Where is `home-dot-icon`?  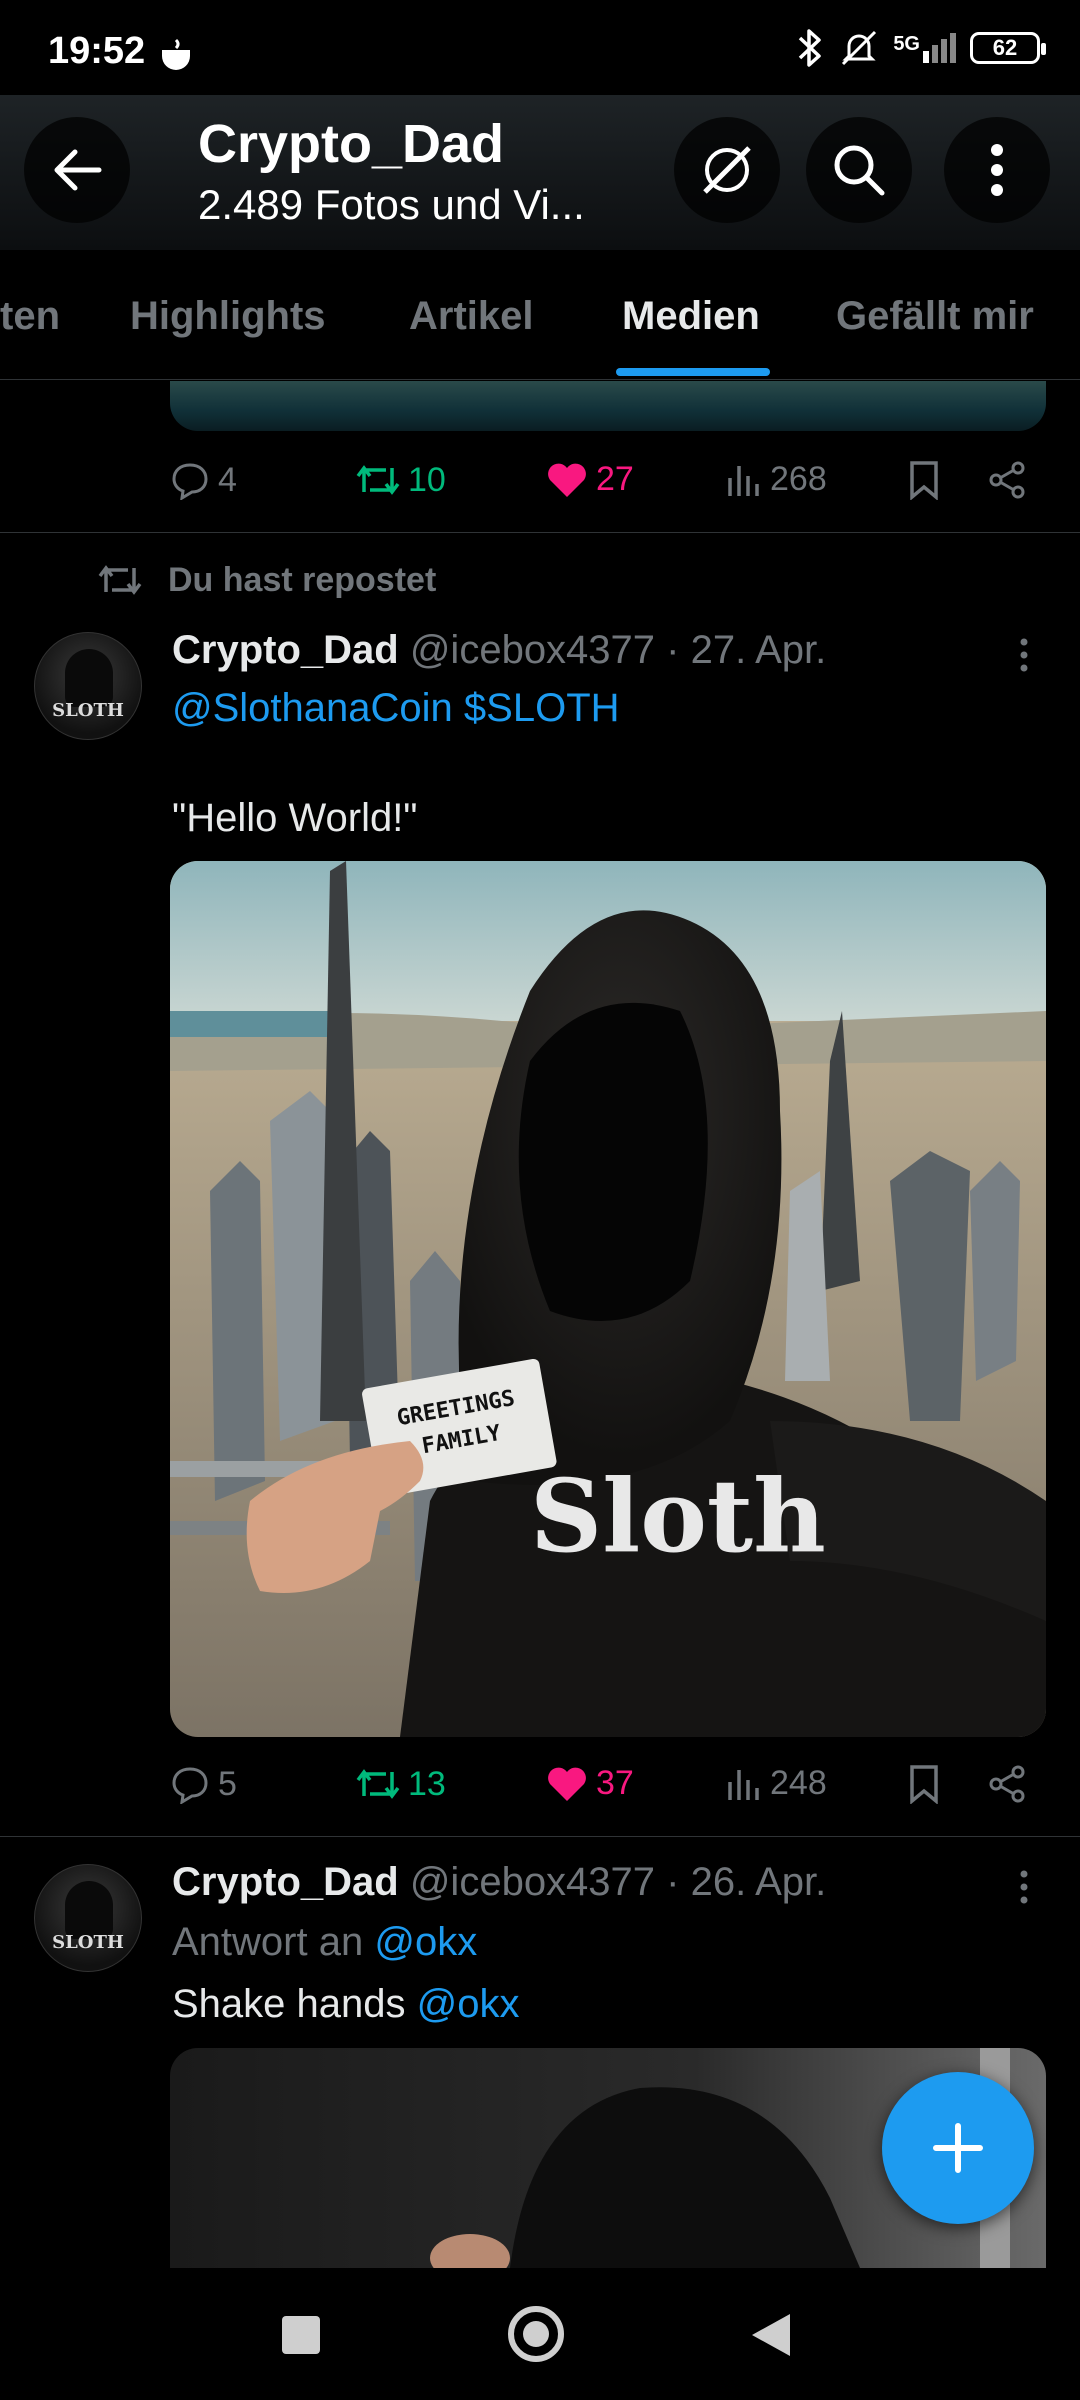 home-dot-icon is located at coordinates (536, 2334).